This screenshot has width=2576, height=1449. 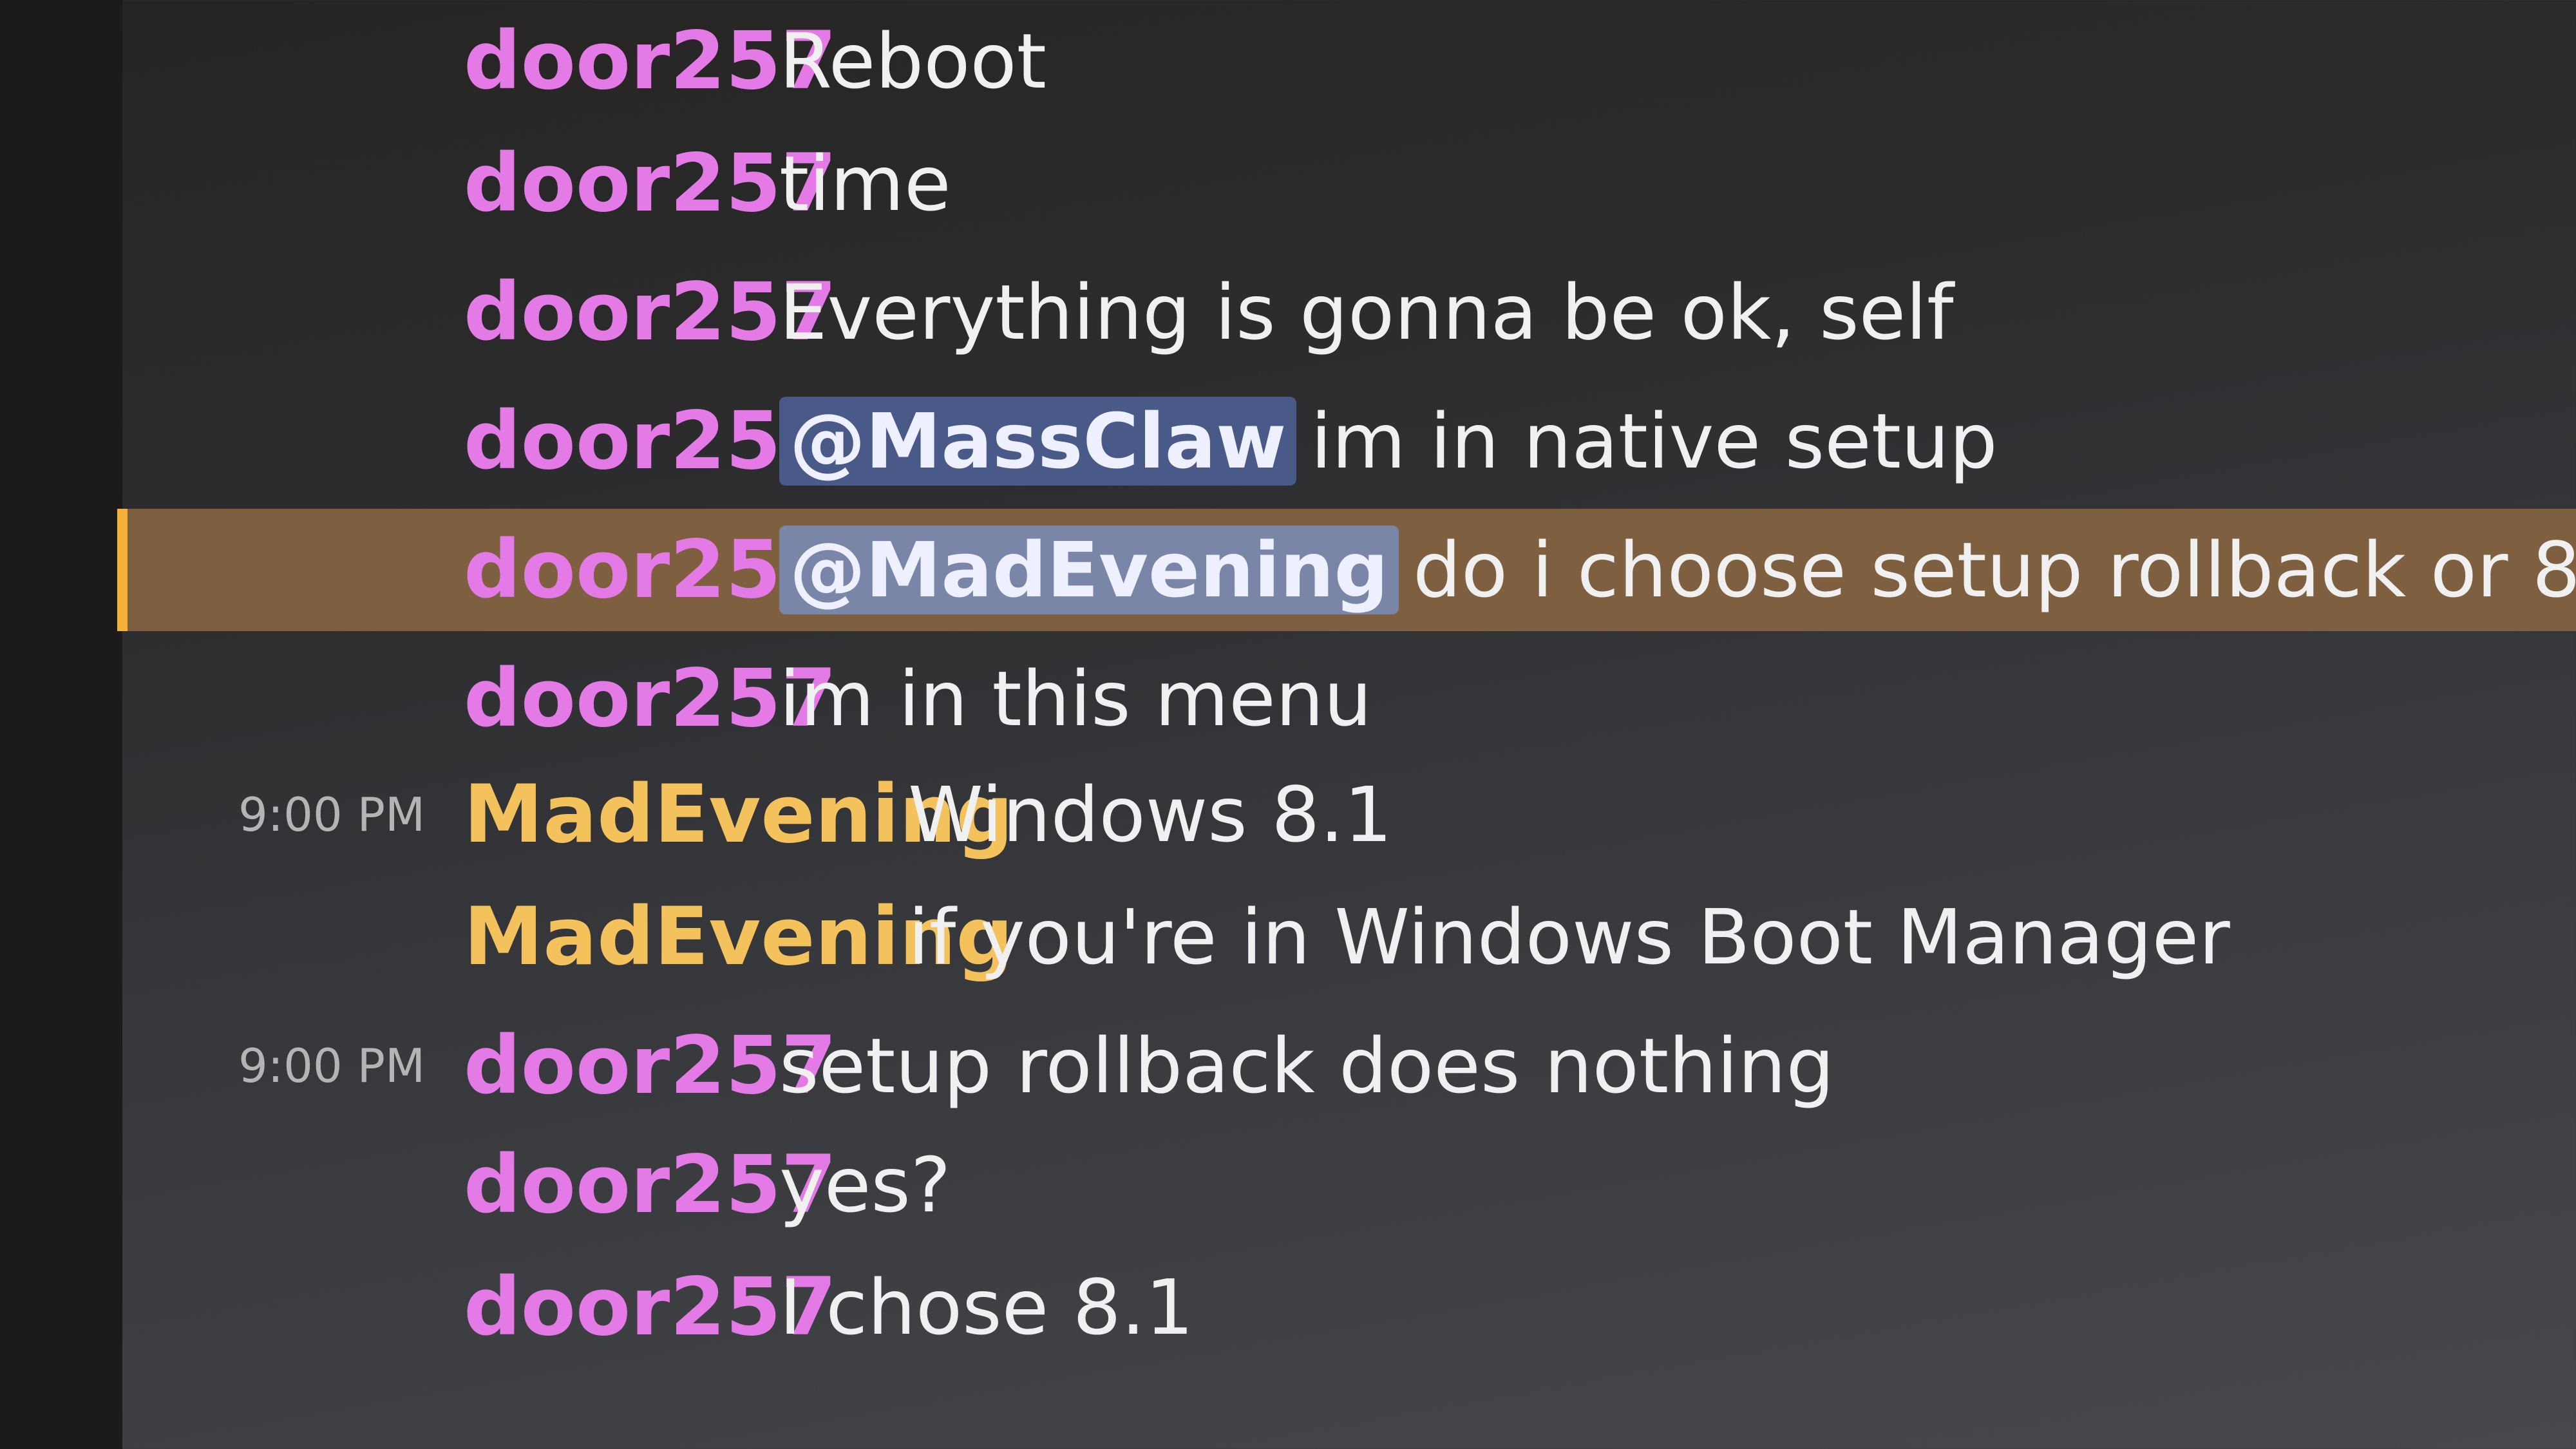 I want to click on message-text: time, so click(x=865, y=183).